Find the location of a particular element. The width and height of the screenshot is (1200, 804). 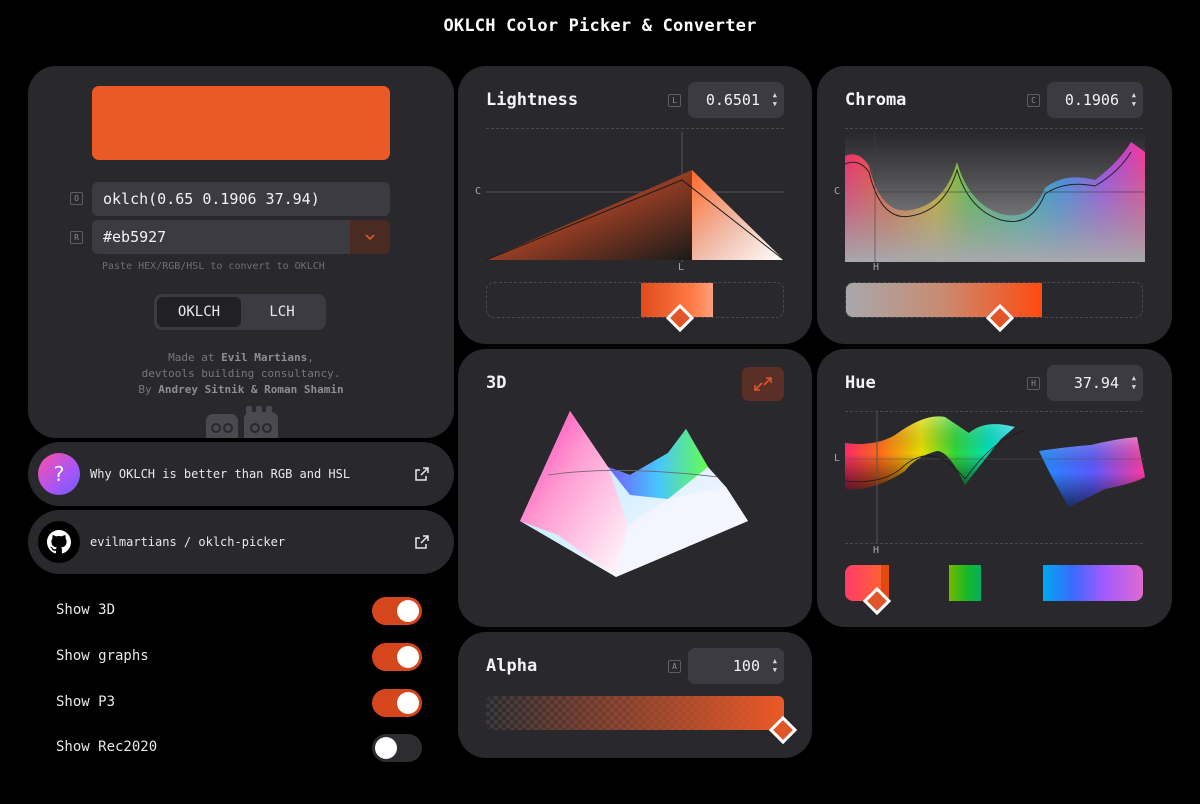

mode-switch: OKLCH LCH is located at coordinates (240, 312).